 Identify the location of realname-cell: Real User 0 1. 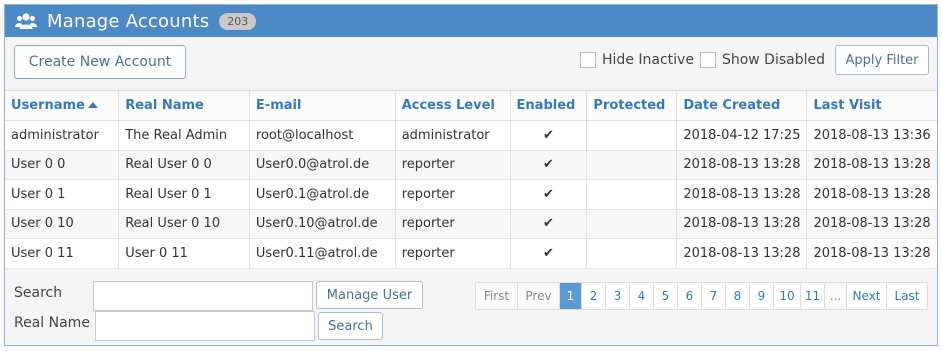
(184, 194).